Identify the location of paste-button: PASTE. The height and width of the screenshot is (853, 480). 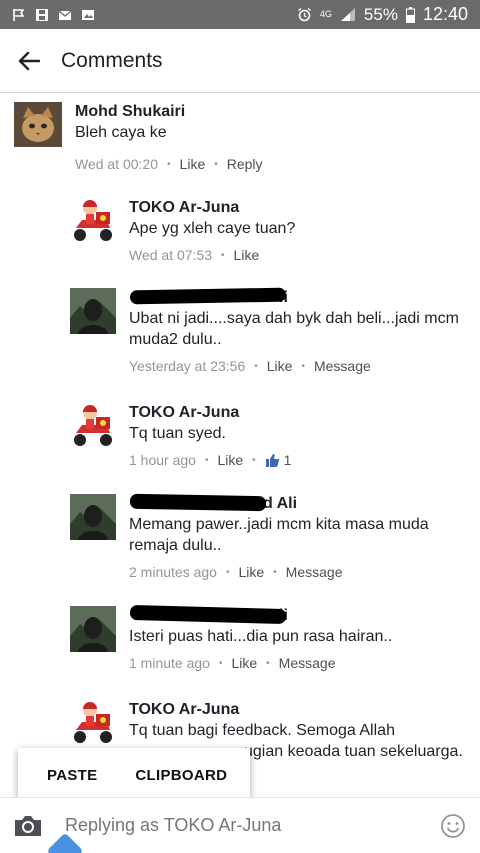
(72, 775).